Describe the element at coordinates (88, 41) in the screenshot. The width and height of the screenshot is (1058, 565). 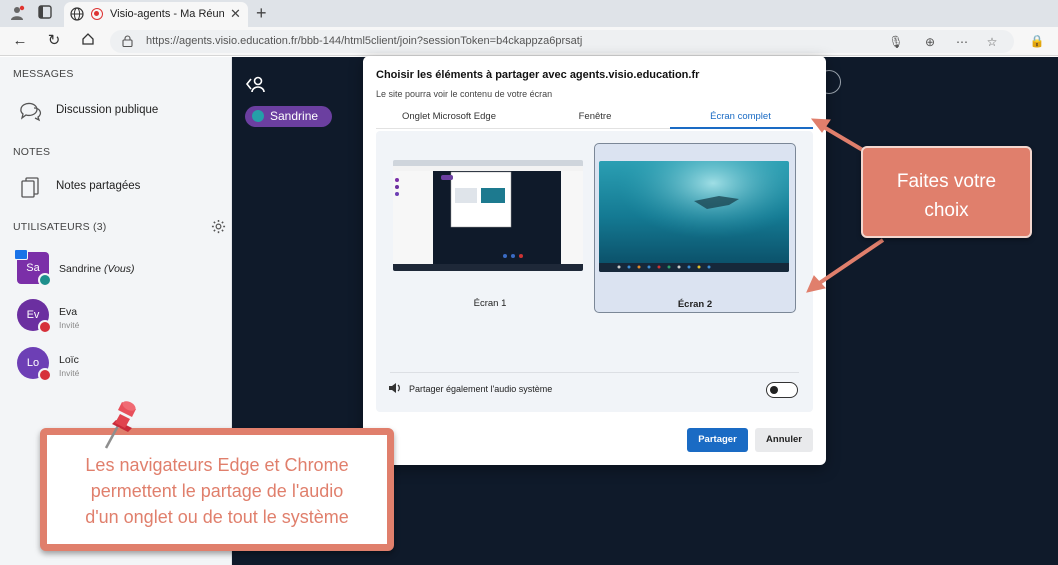
I see `home-icon` at that location.